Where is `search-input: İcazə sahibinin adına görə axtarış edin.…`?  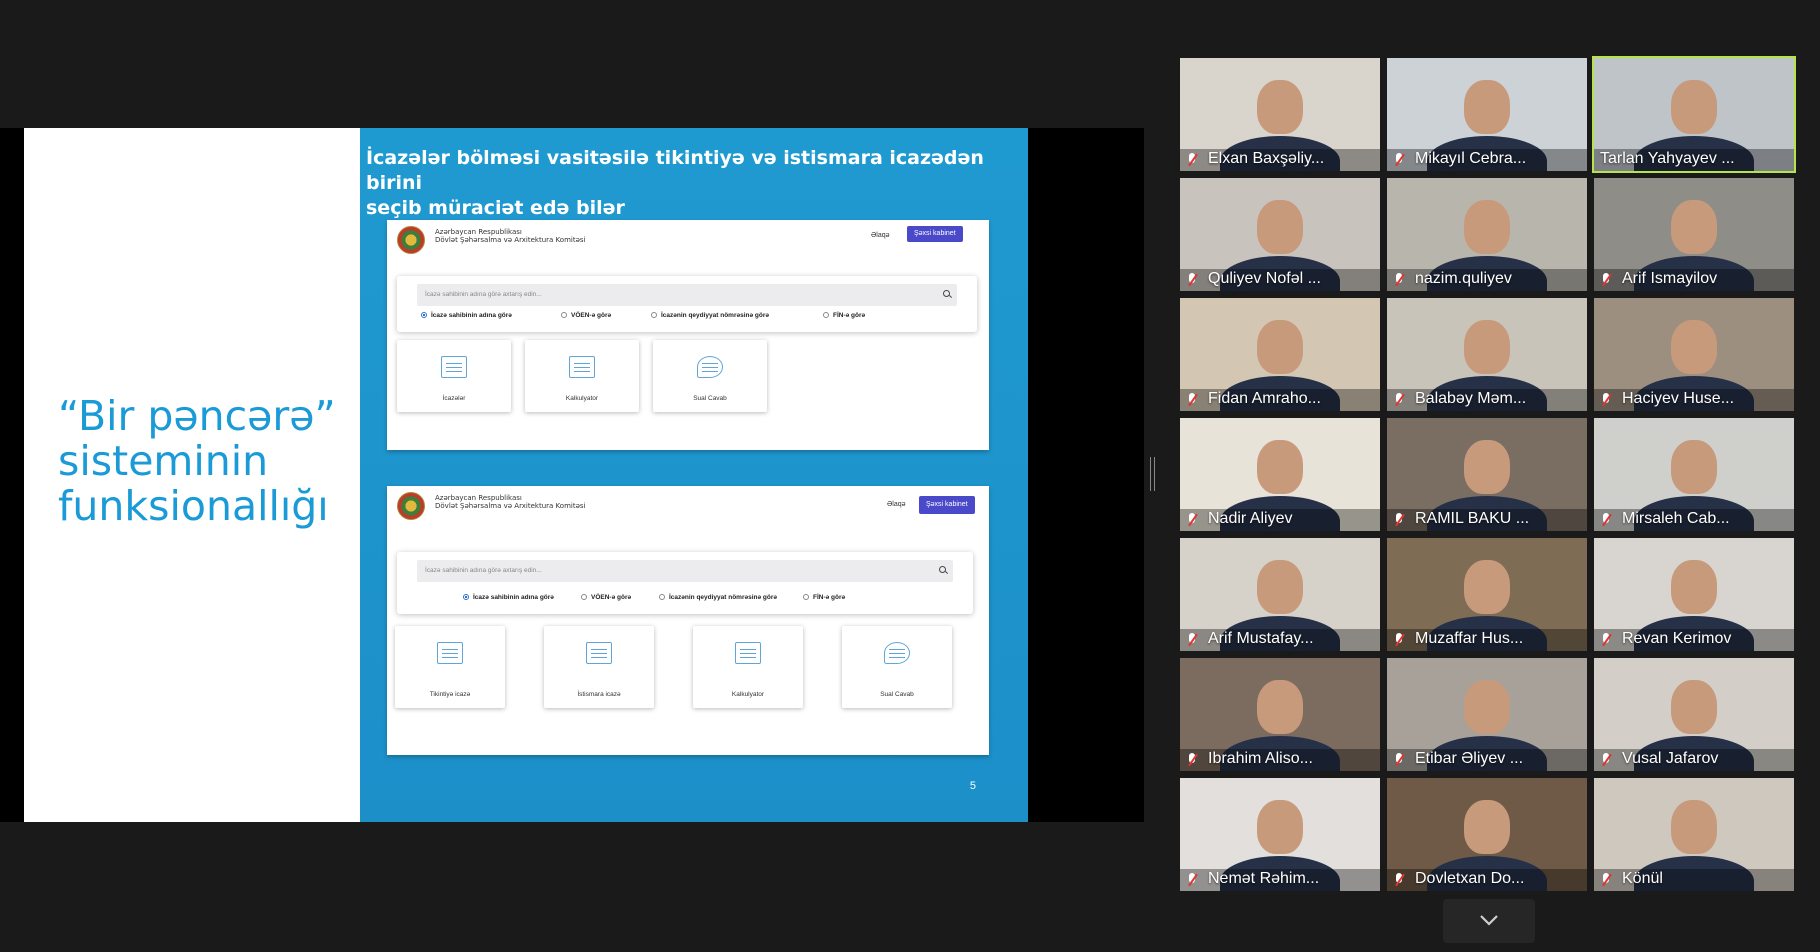
search-input: İcazə sahibinin adına görə axtarış edin.… is located at coordinates (687, 295).